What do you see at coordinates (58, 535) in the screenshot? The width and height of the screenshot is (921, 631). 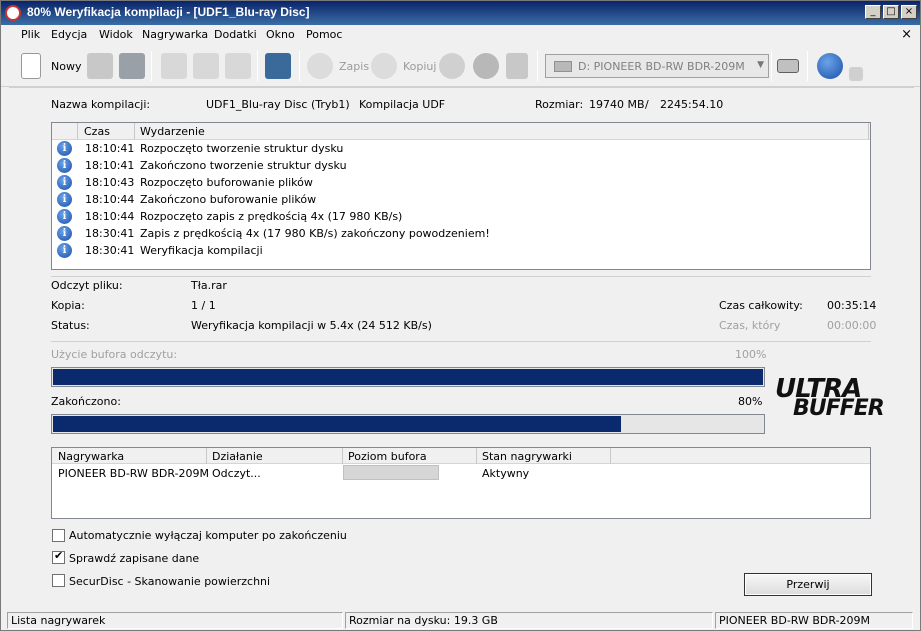 I see `auto-shutdown-checkbox` at bounding box center [58, 535].